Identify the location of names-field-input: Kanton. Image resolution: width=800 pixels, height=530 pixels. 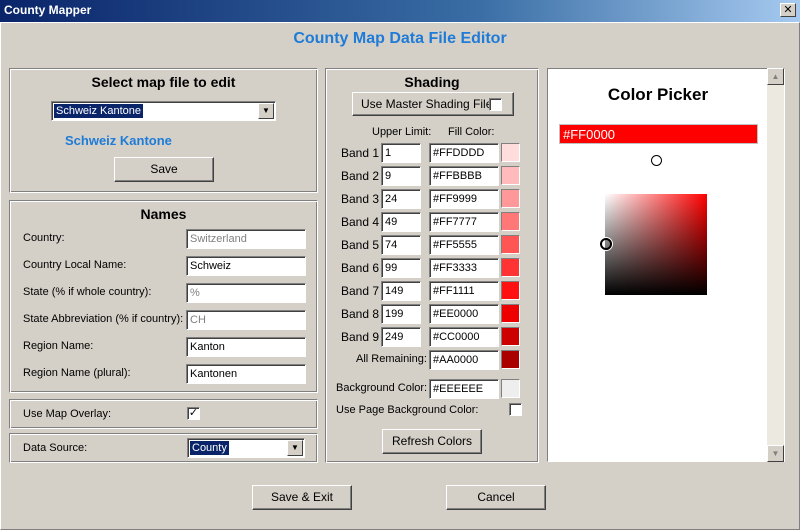
(246, 347).